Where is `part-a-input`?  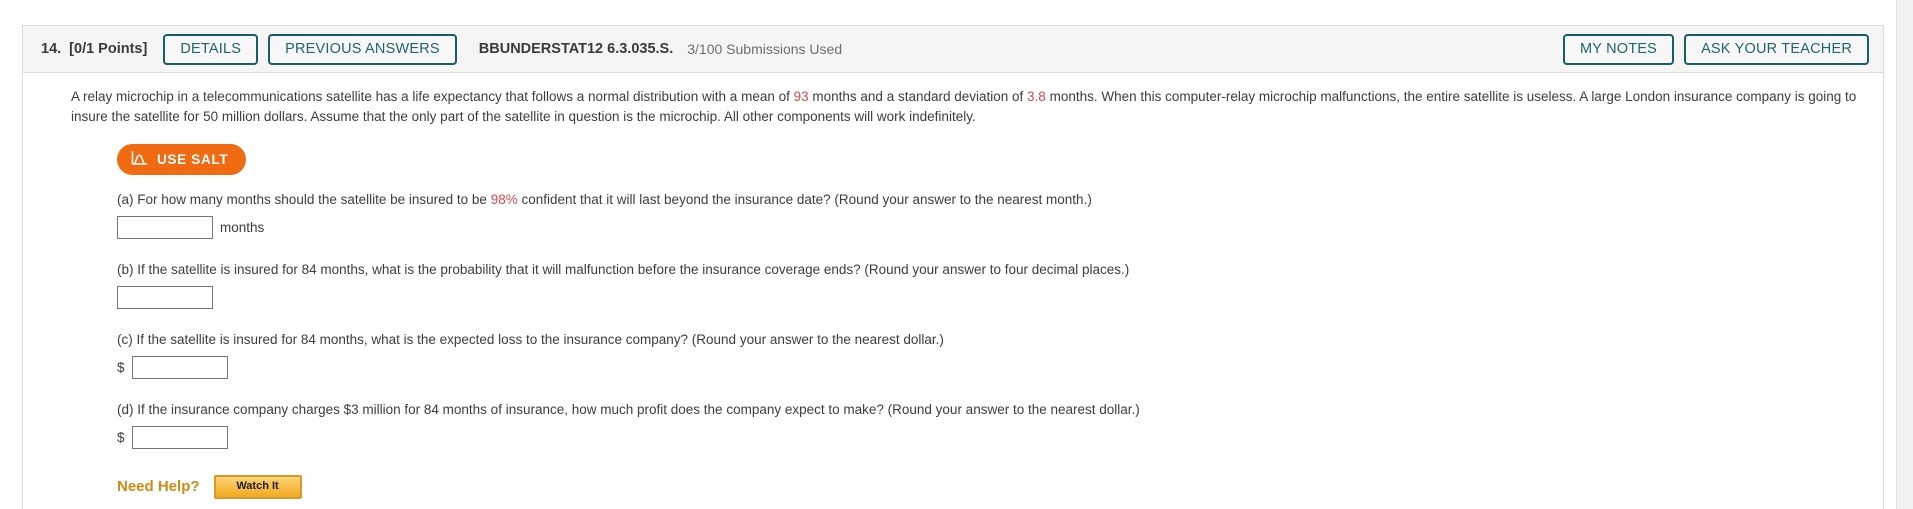 part-a-input is located at coordinates (165, 228).